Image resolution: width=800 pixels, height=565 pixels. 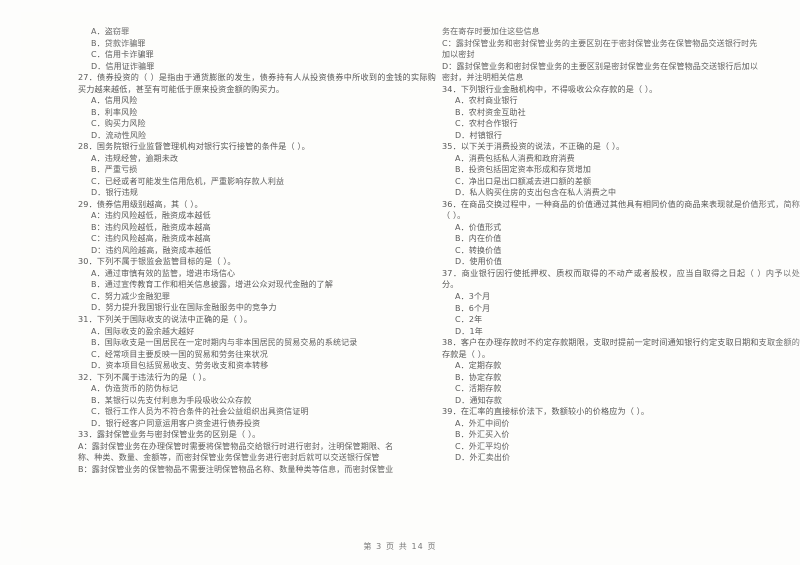 I want to click on question-option: D：露封保管业务和密封保管业务的主要区别是密封保管业务在保管物品交送银行后加以, so click(x=600, y=66).